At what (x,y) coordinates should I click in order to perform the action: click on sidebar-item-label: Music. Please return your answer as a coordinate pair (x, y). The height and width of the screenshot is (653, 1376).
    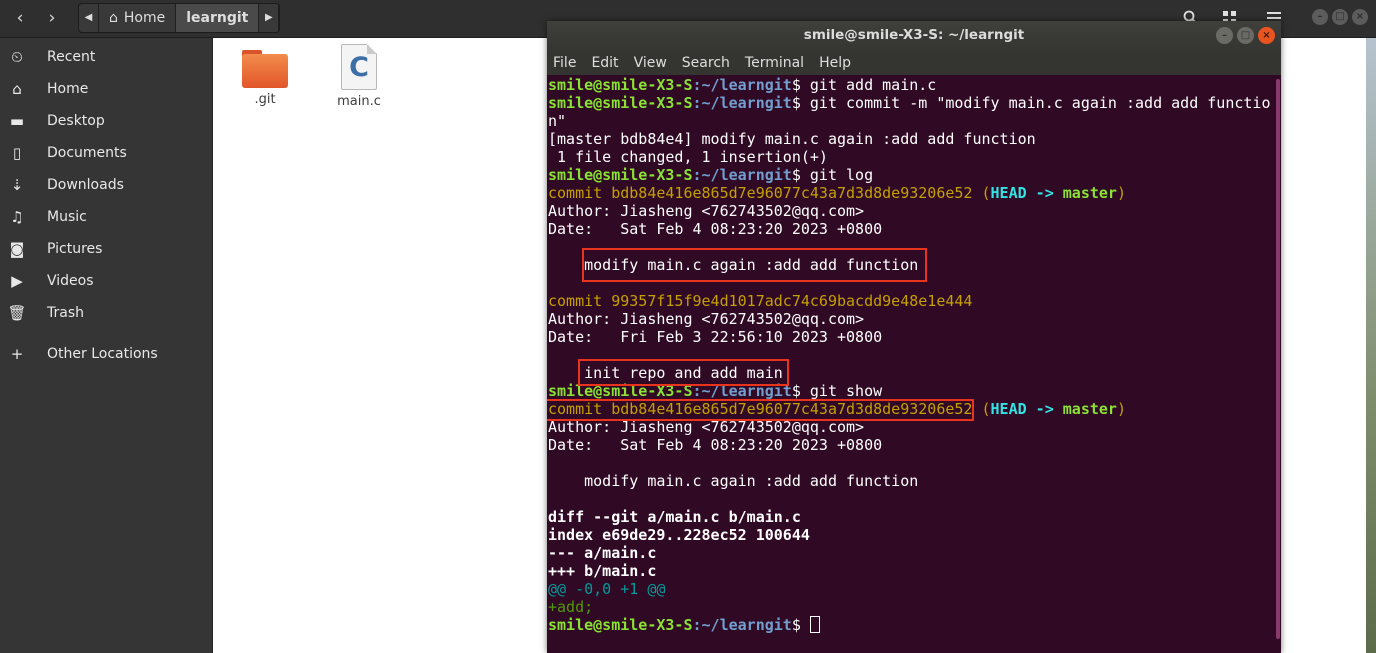
    Looking at the image, I should click on (67, 217).